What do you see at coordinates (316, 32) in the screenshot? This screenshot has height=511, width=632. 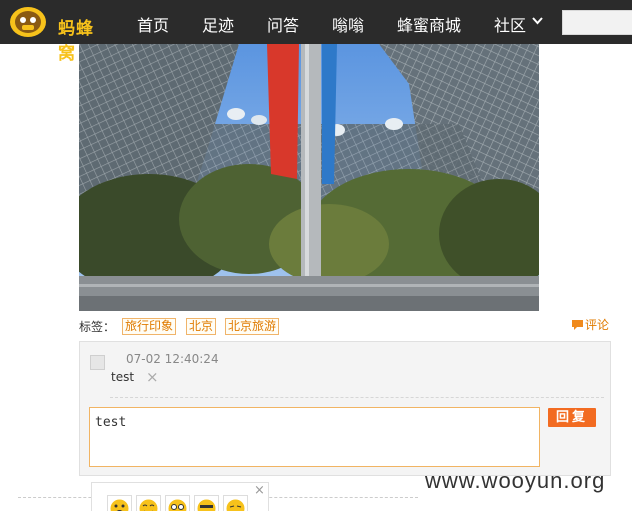 I see `top-nav: 蚂蜂窝 首页 足迹 问答 嗡嗡 蜂蜜商城 社区` at bounding box center [316, 32].